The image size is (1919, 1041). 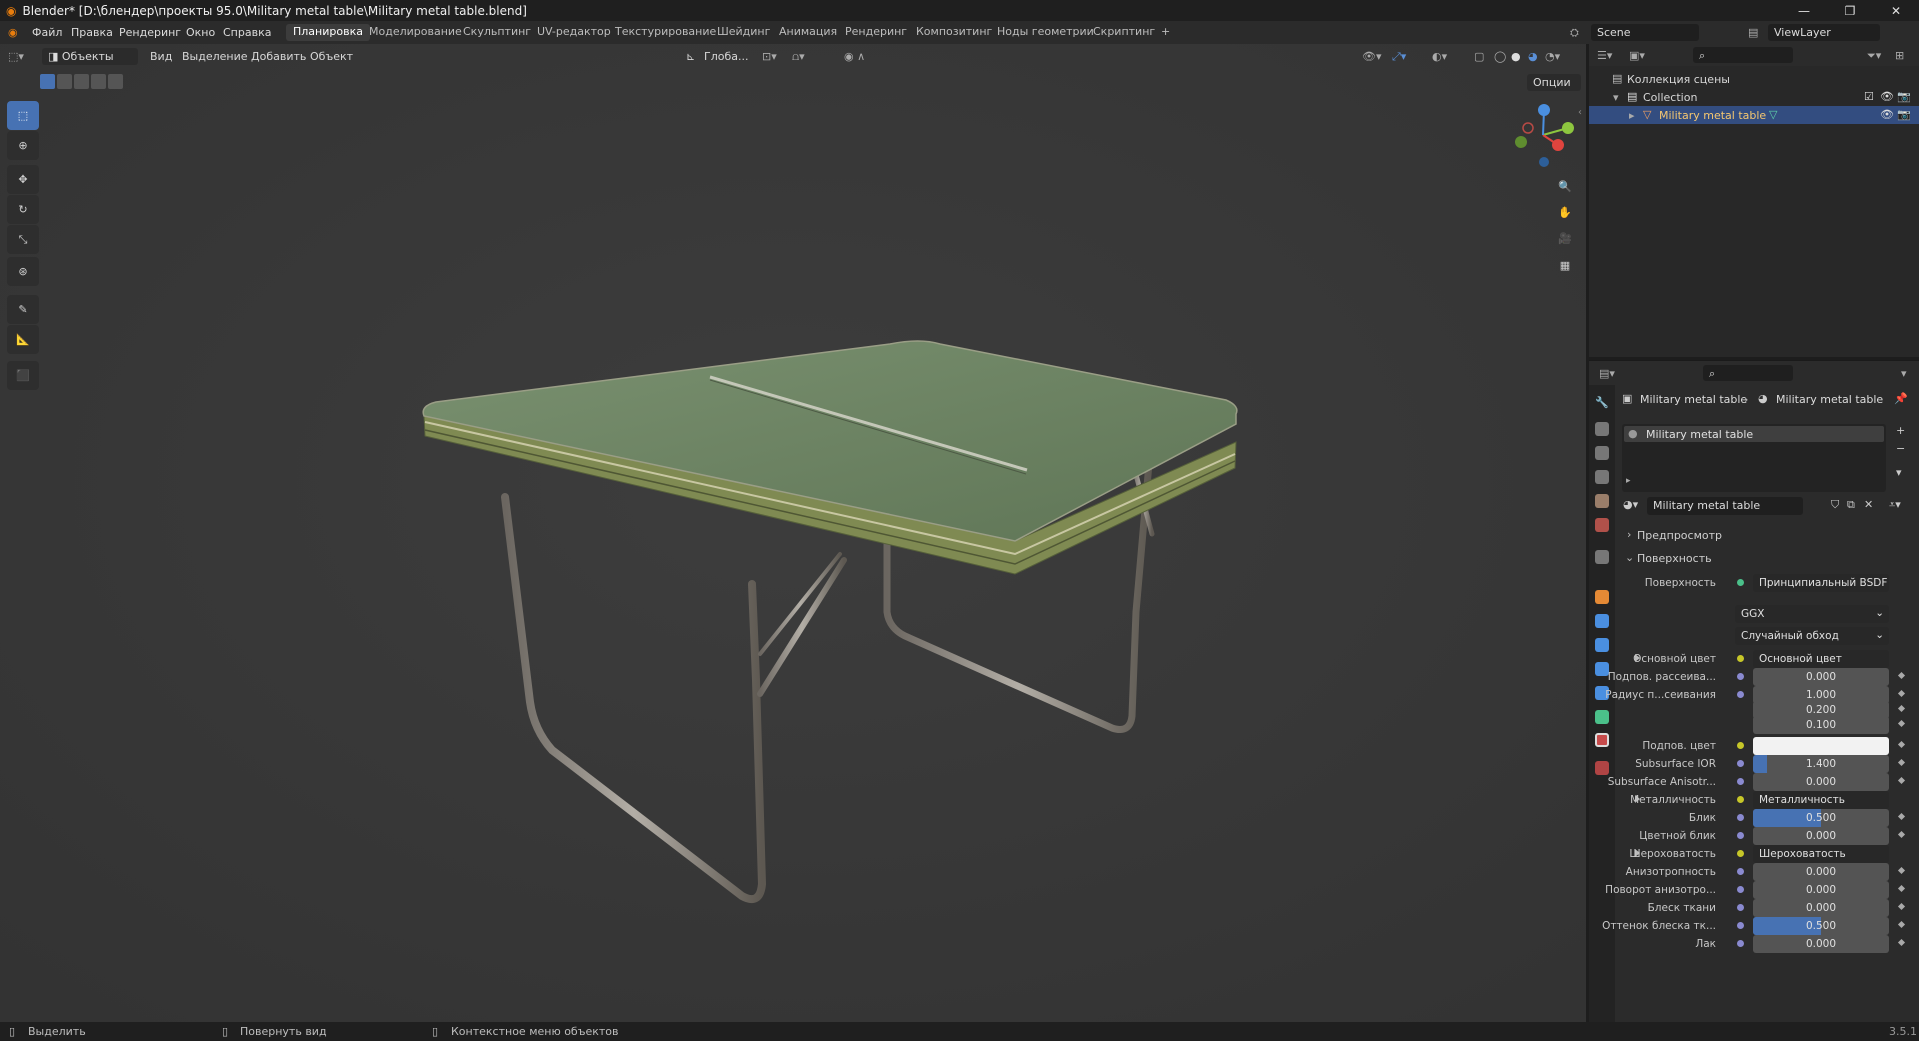 I want to click on pin-icon: 📌, so click(x=1901, y=398).